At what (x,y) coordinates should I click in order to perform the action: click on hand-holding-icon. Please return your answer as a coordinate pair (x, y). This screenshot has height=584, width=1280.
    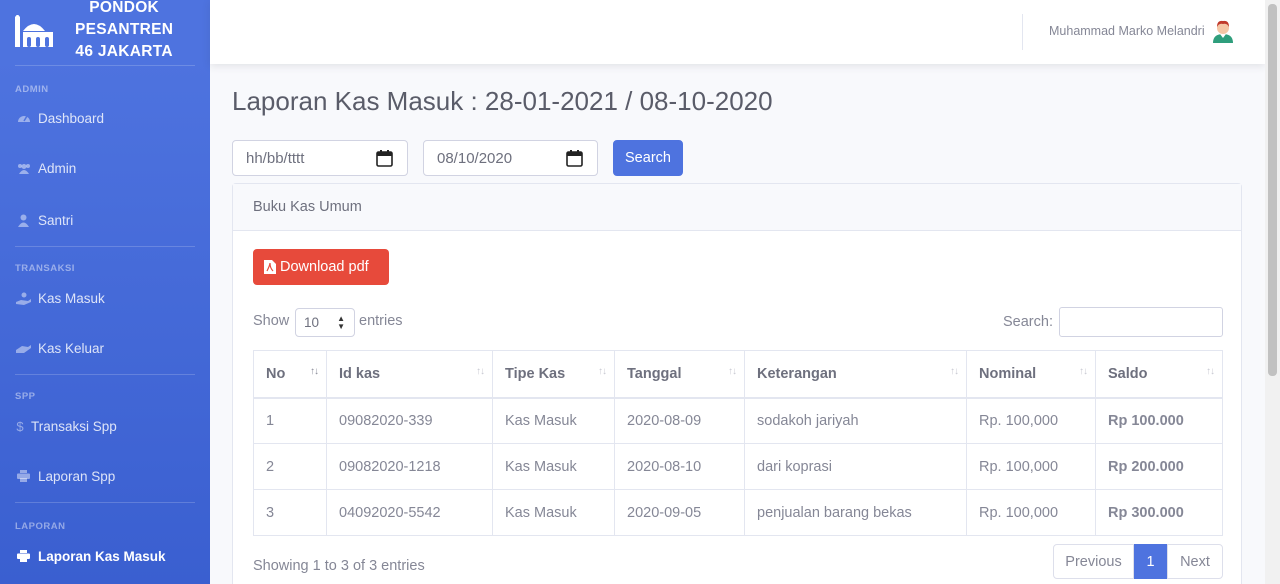
    Looking at the image, I should click on (23, 298).